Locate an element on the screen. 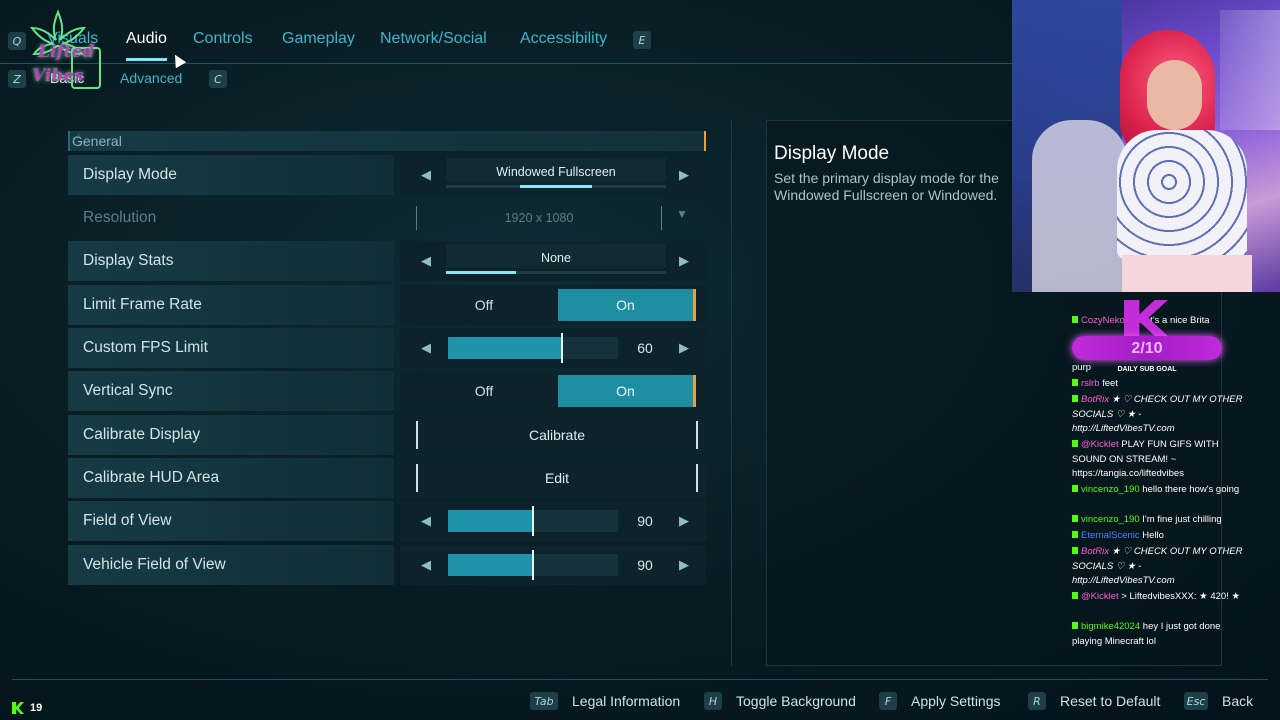  legal-information-button: Tab Legal Information is located at coordinates (605, 701).